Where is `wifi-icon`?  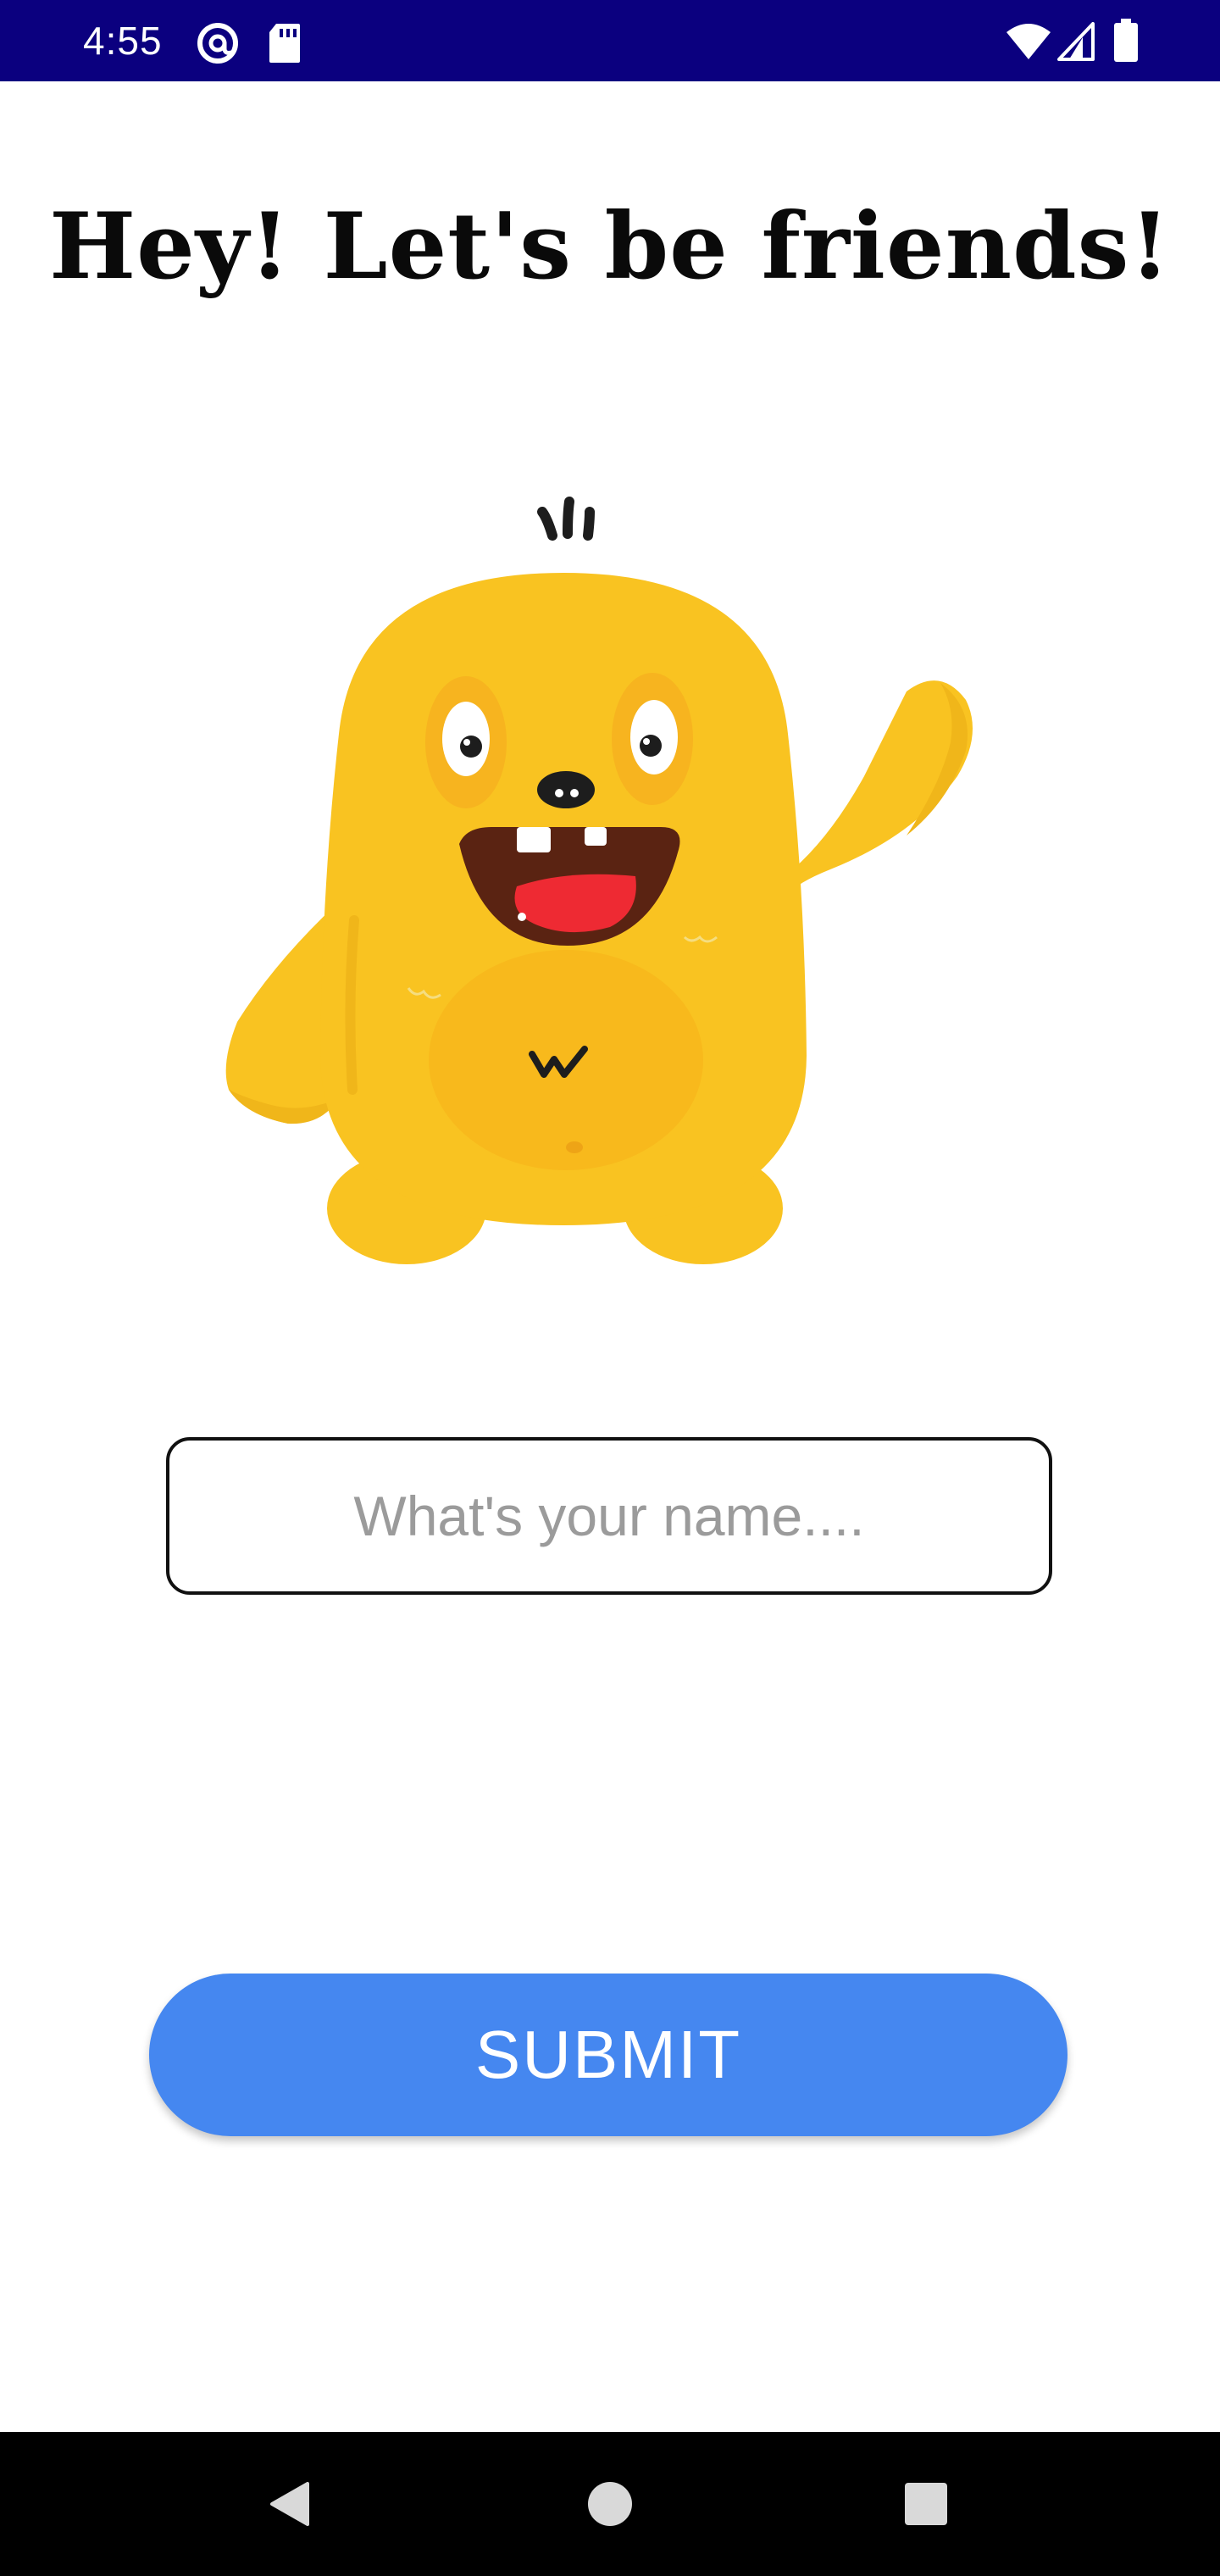 wifi-icon is located at coordinates (1028, 41).